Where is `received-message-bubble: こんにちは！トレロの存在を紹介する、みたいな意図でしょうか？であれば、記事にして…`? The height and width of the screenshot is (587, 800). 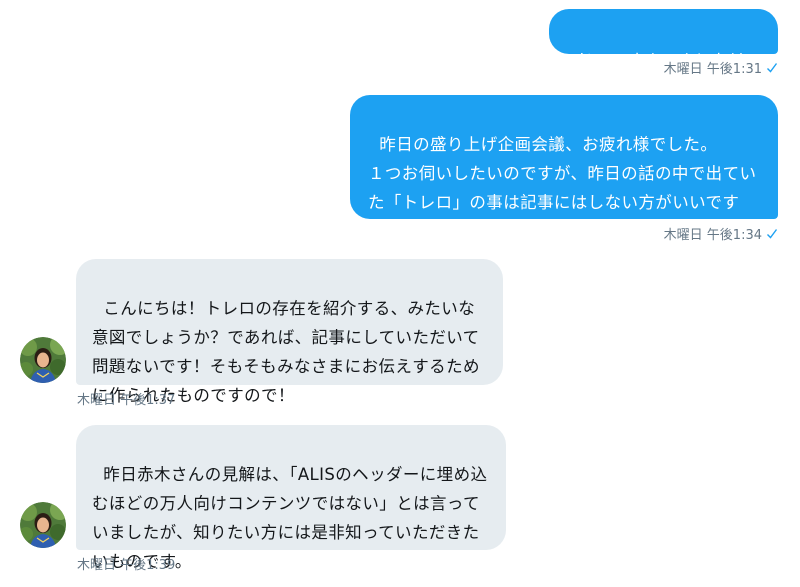
received-message-bubble: こんにちは！トレロの存在を紹介する、みたいな意図でしょうか？であれば、記事にして… is located at coordinates (289, 332).